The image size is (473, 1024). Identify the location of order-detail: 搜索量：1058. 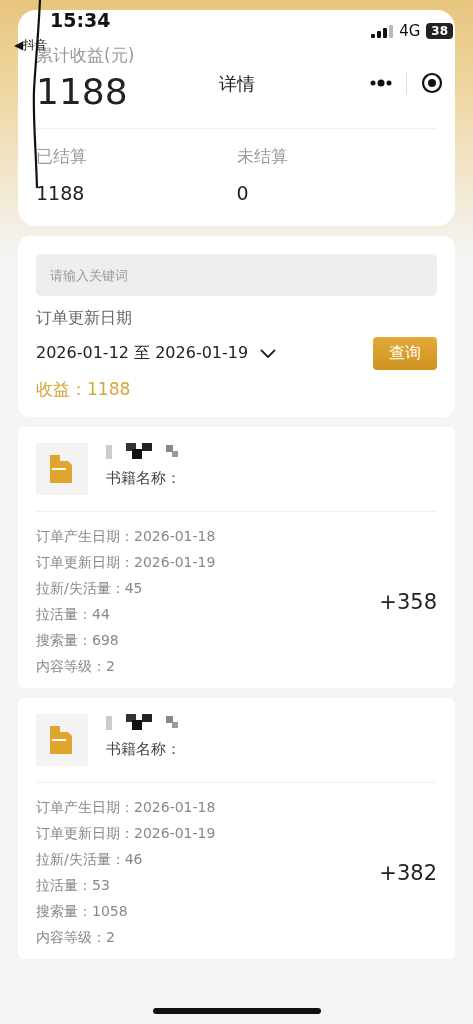
(82, 912).